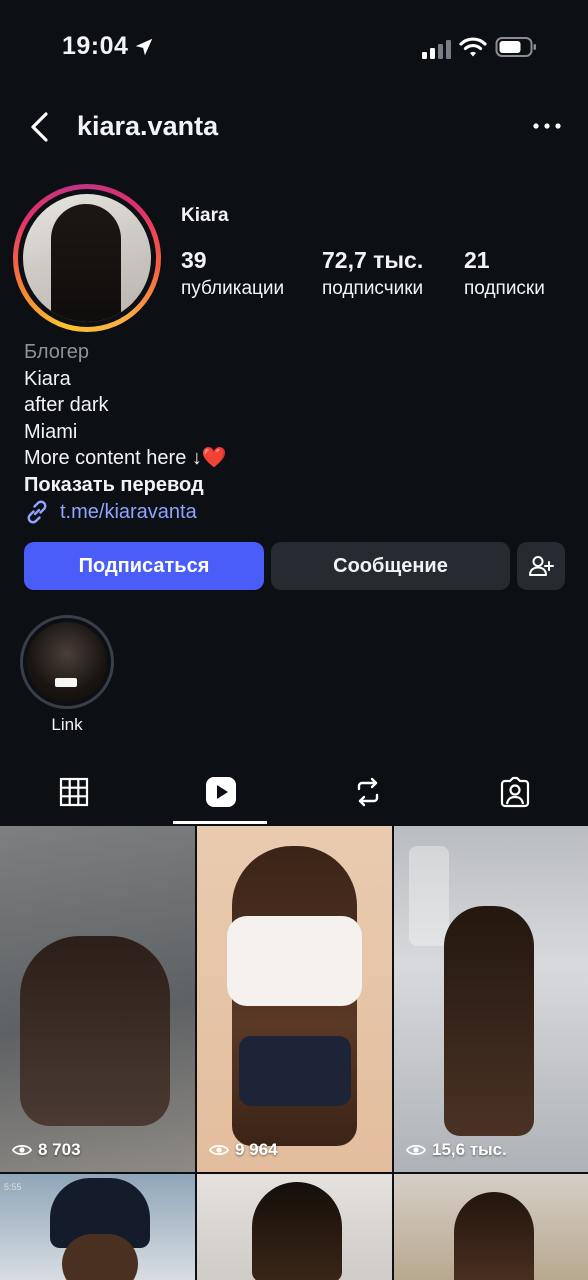 The height and width of the screenshot is (1280, 588). I want to click on bio-more-text: More content here ↓, so click(113, 458).